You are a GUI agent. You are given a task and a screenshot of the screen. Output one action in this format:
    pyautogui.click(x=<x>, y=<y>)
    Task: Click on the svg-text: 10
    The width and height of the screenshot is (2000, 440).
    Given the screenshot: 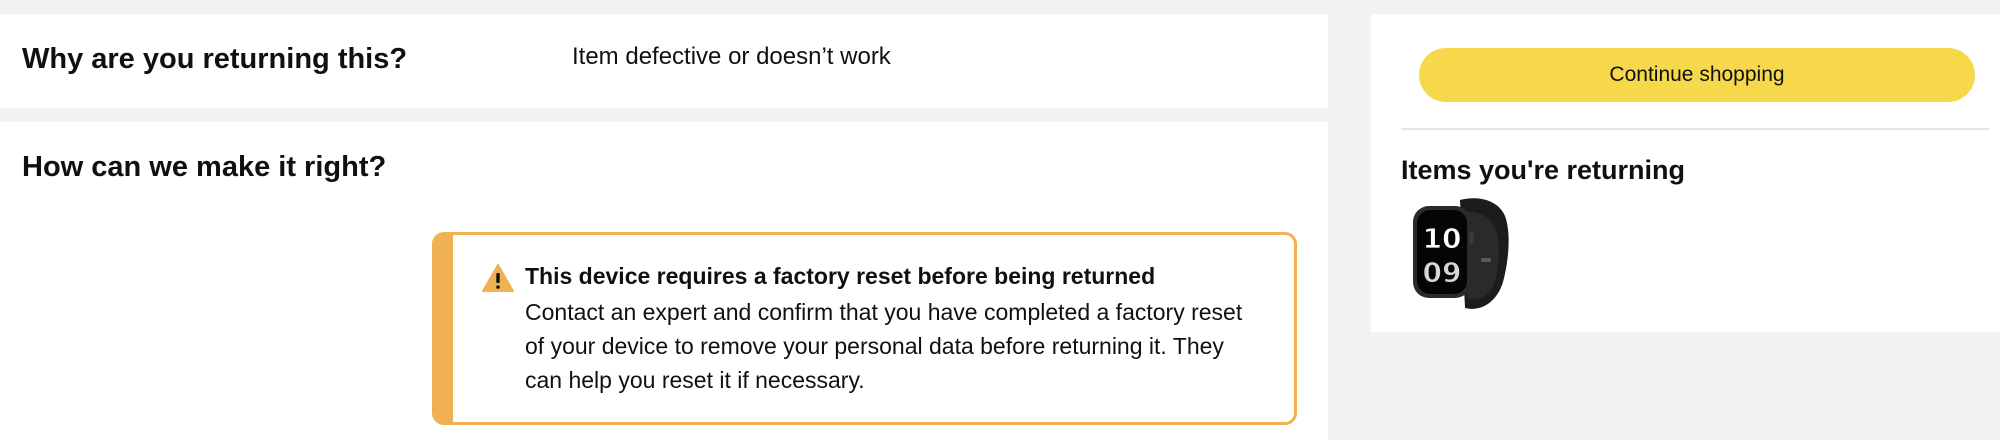 What is the action you would take?
    pyautogui.click(x=1442, y=238)
    